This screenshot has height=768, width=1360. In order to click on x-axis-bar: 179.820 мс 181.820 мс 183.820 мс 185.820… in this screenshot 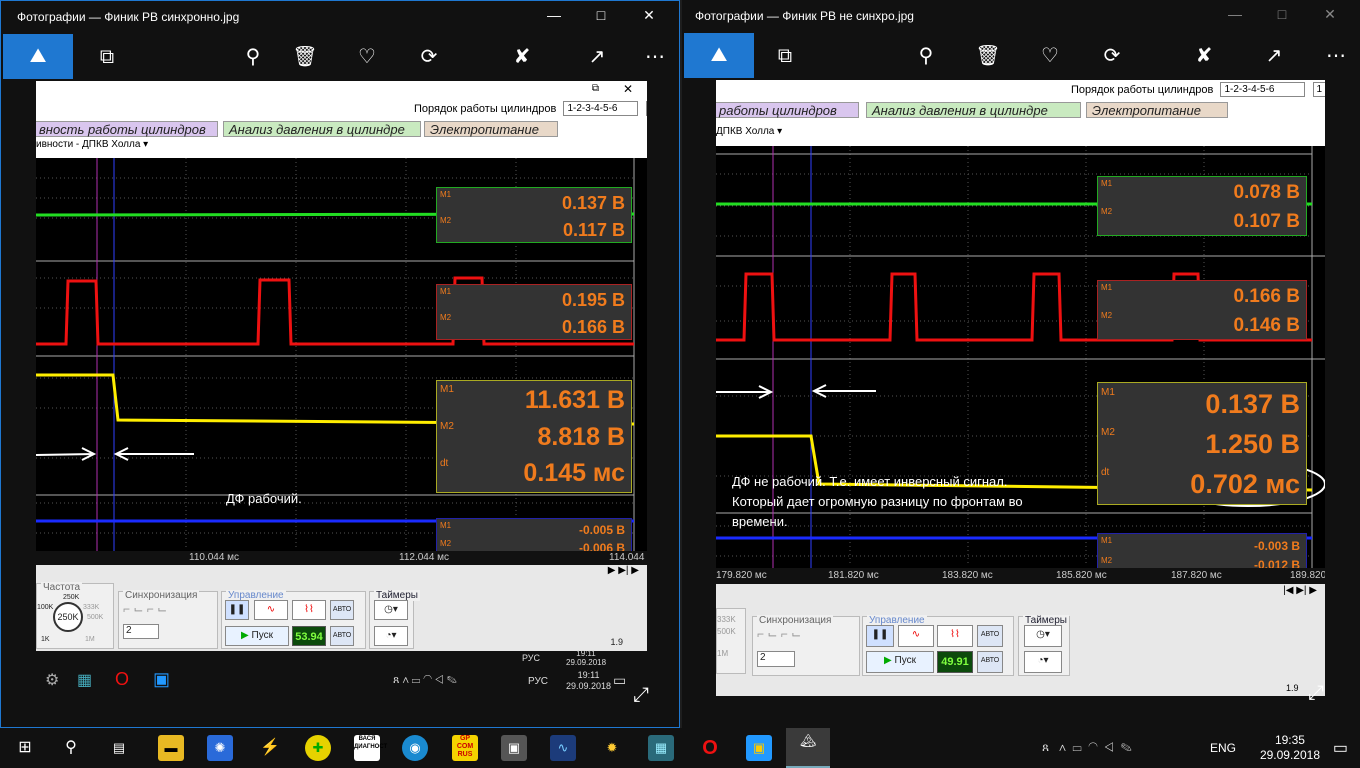, I will do `click(1020, 576)`.